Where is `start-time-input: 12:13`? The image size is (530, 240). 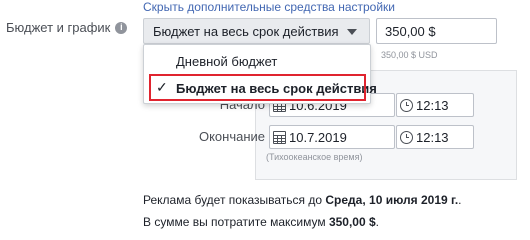
start-time-input: 12:13 is located at coordinates (435, 105).